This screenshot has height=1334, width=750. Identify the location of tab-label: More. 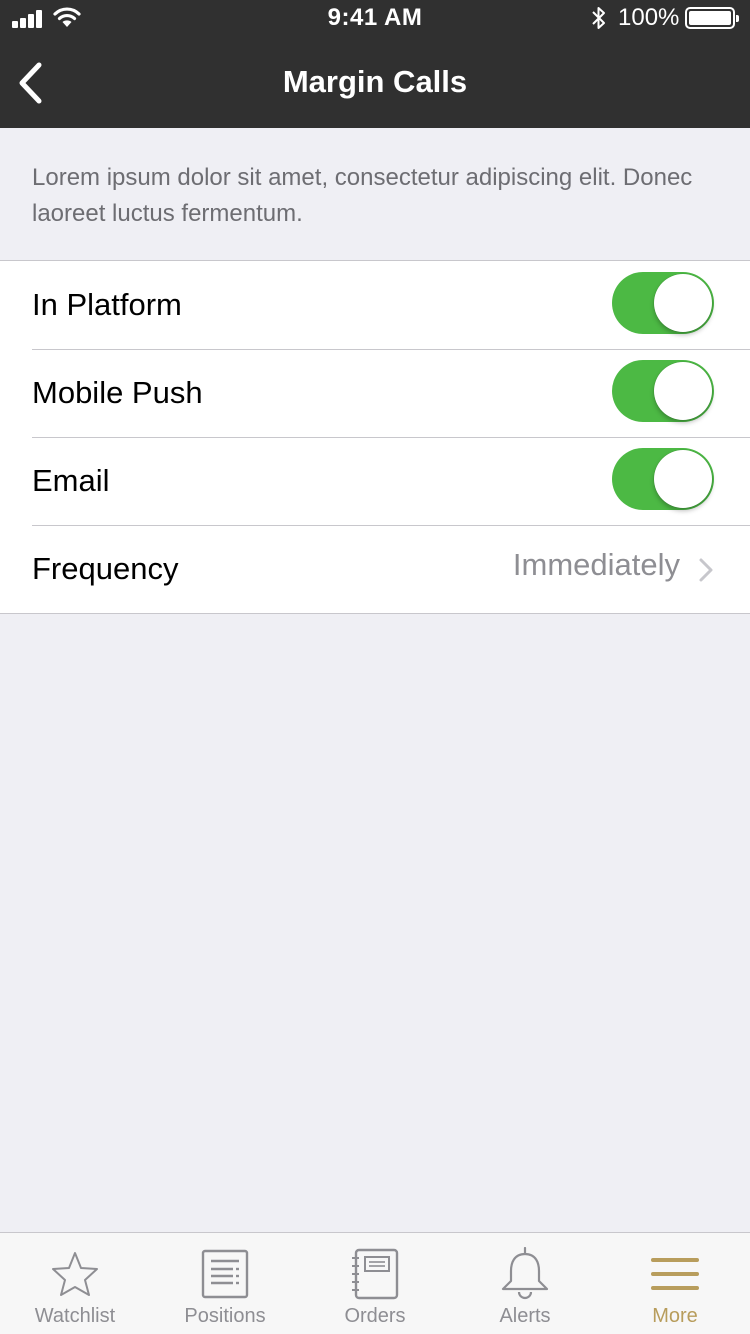
(675, 1316).